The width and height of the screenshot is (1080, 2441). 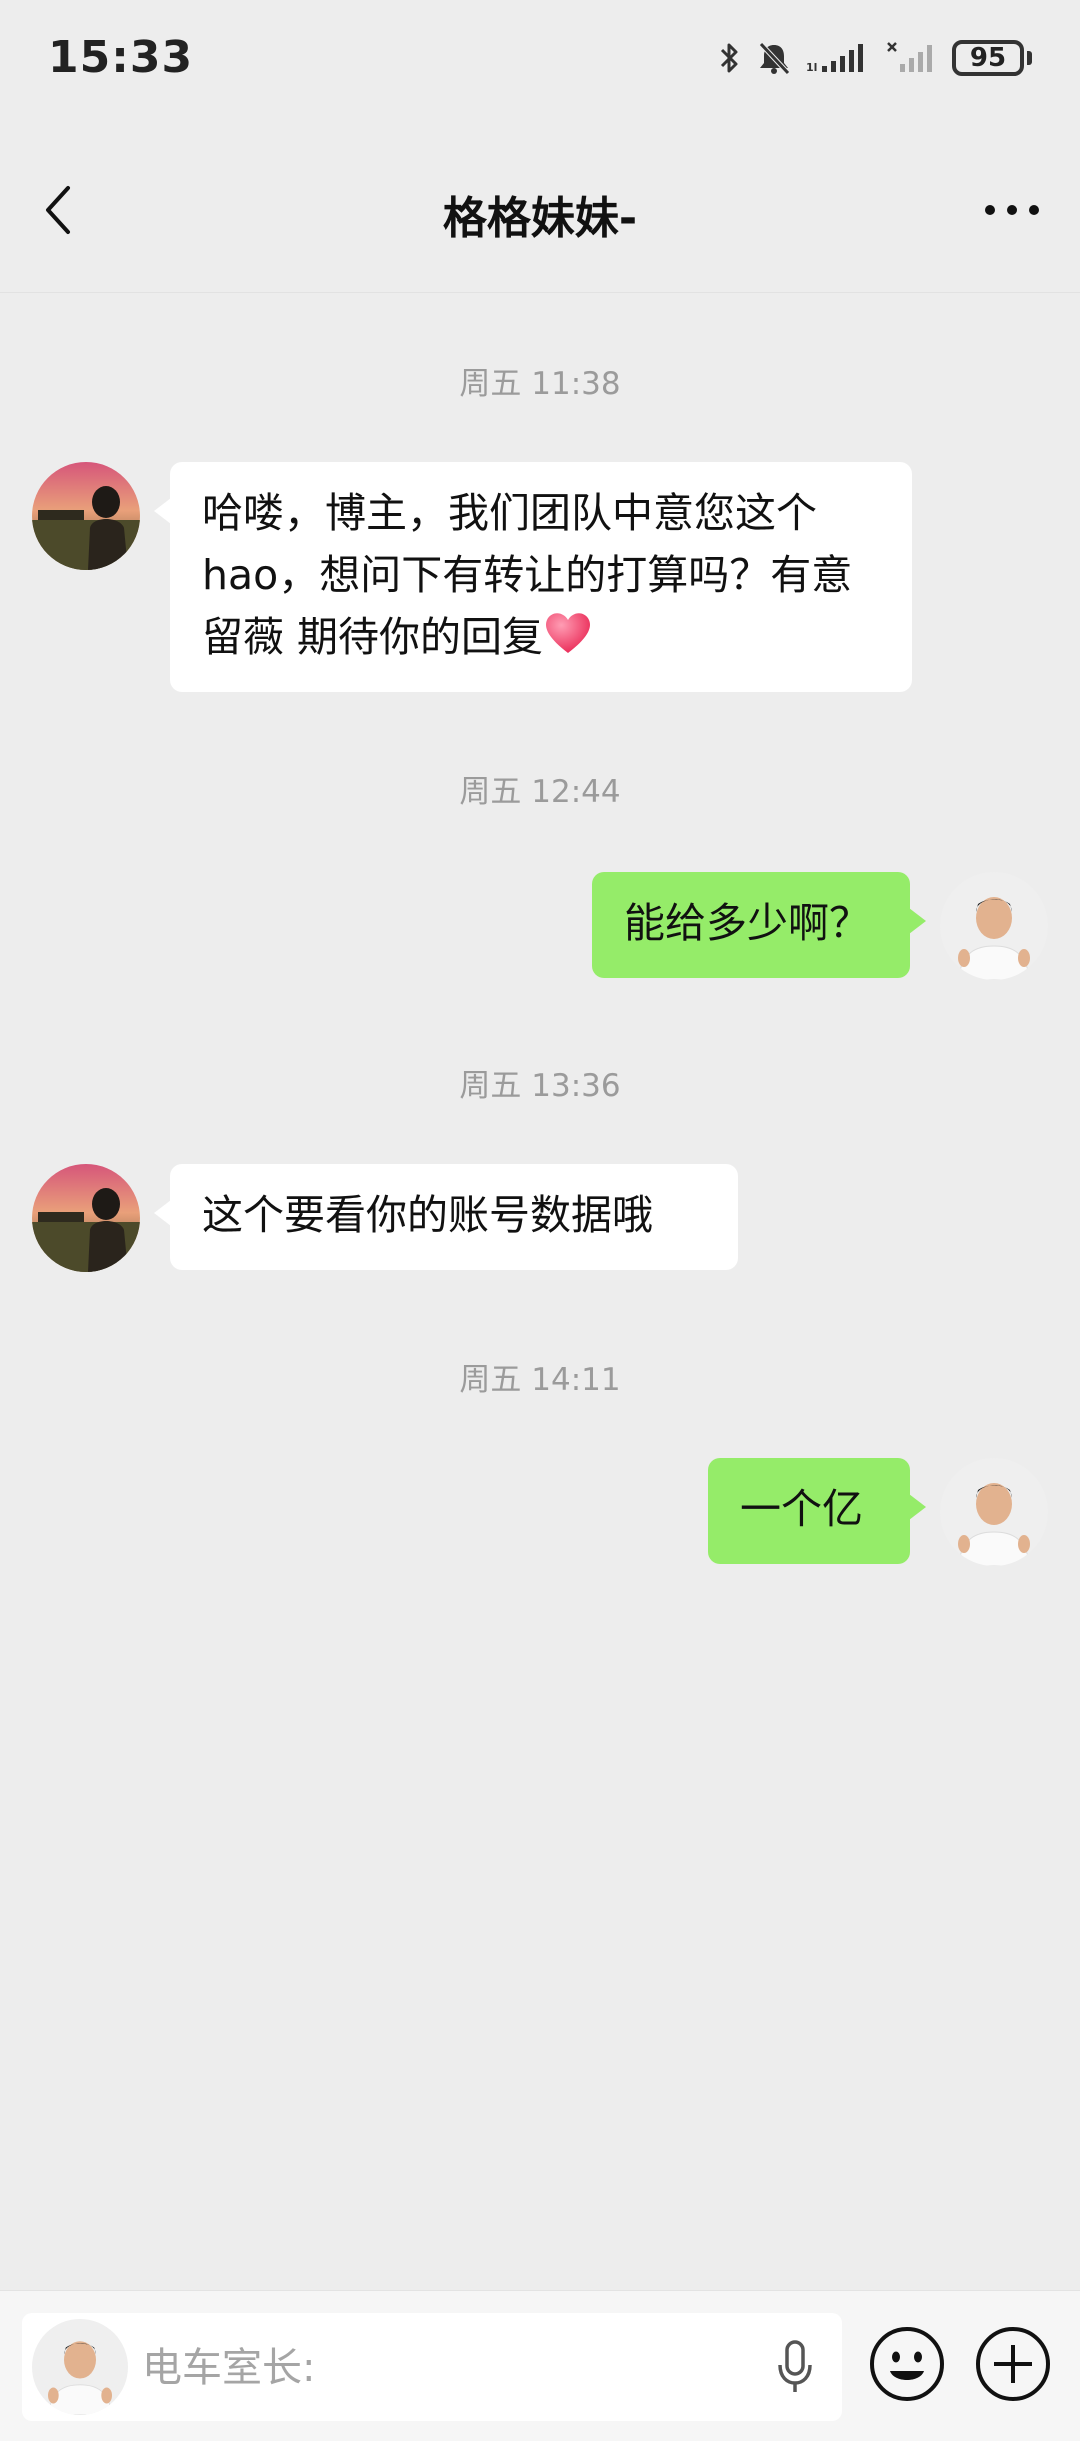 What do you see at coordinates (568, 633) in the screenshot?
I see `heart-emoji` at bounding box center [568, 633].